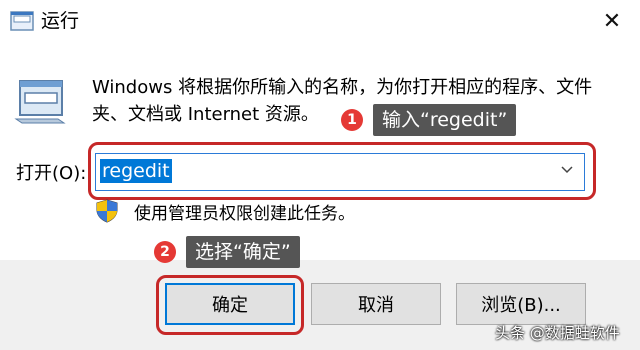 The height and width of the screenshot is (350, 640). Describe the element at coordinates (340, 172) in the screenshot. I see `command-combobox: regedit` at that location.